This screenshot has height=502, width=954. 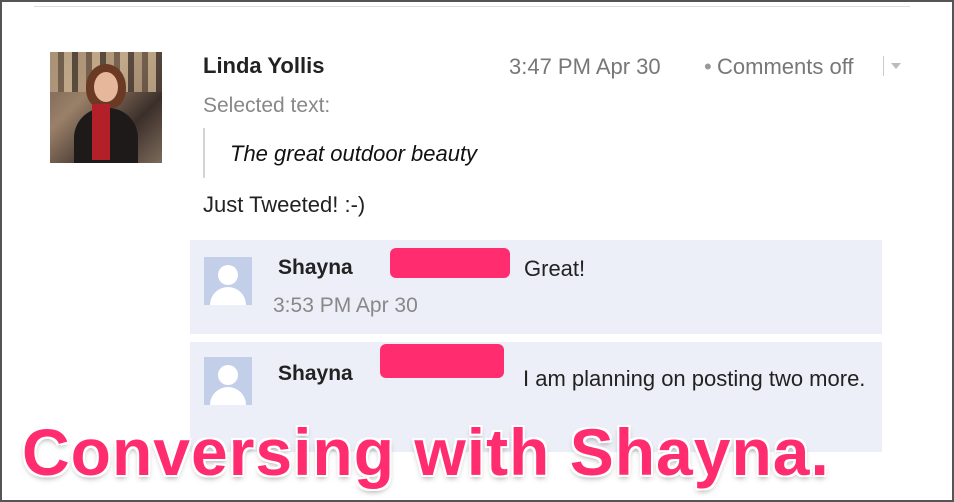 What do you see at coordinates (204, 153) in the screenshot?
I see `quote-bar` at bounding box center [204, 153].